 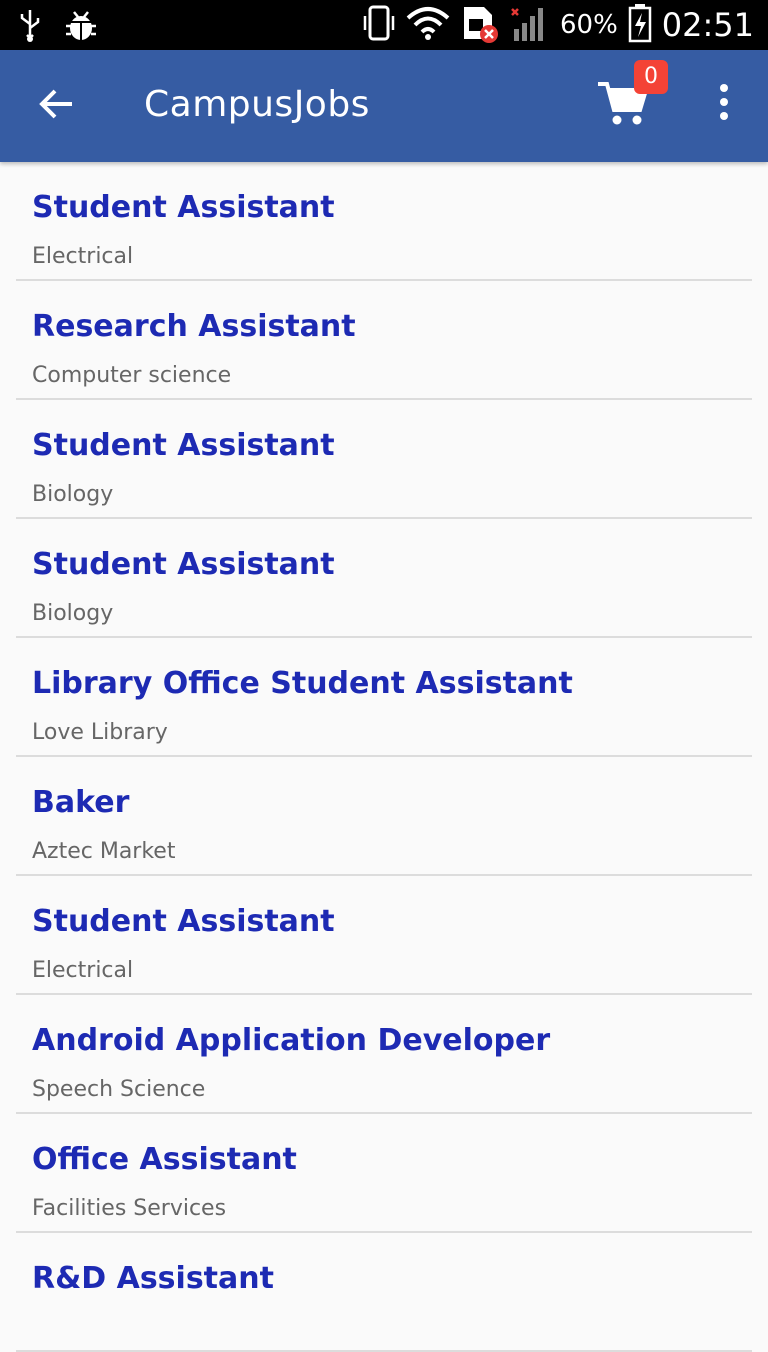 What do you see at coordinates (81, 802) in the screenshot?
I see `job-title: Baker` at bounding box center [81, 802].